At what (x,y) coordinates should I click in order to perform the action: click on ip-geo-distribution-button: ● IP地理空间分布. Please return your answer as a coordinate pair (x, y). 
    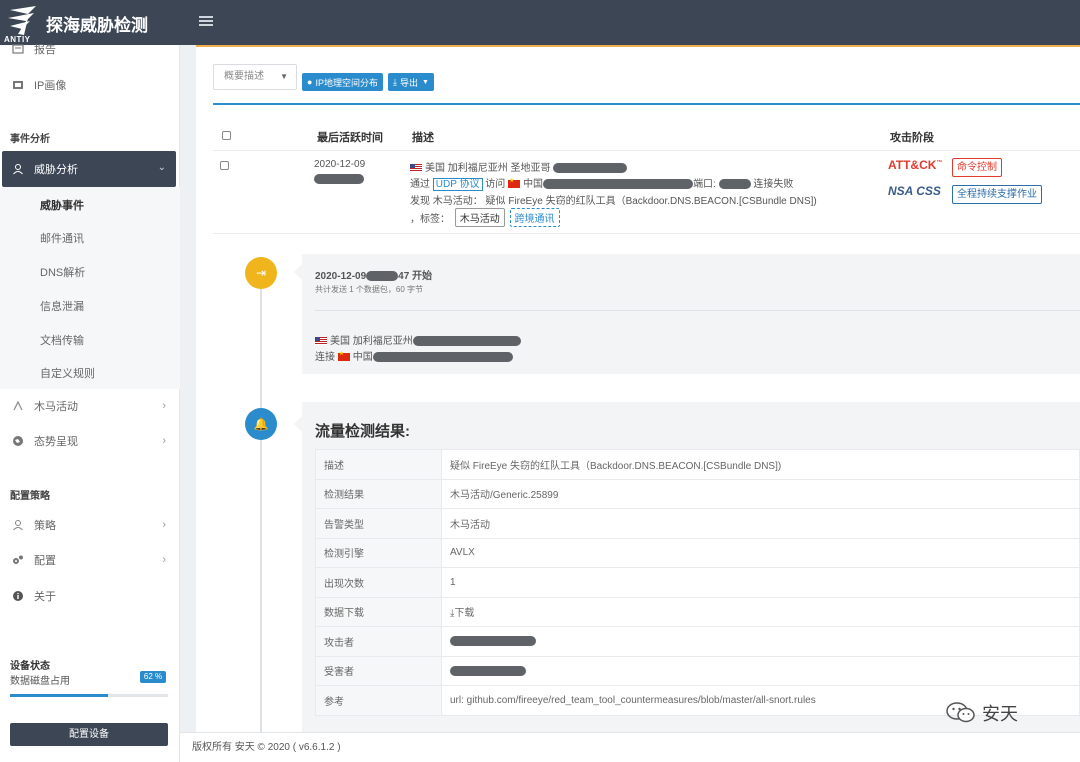
    Looking at the image, I should click on (342, 82).